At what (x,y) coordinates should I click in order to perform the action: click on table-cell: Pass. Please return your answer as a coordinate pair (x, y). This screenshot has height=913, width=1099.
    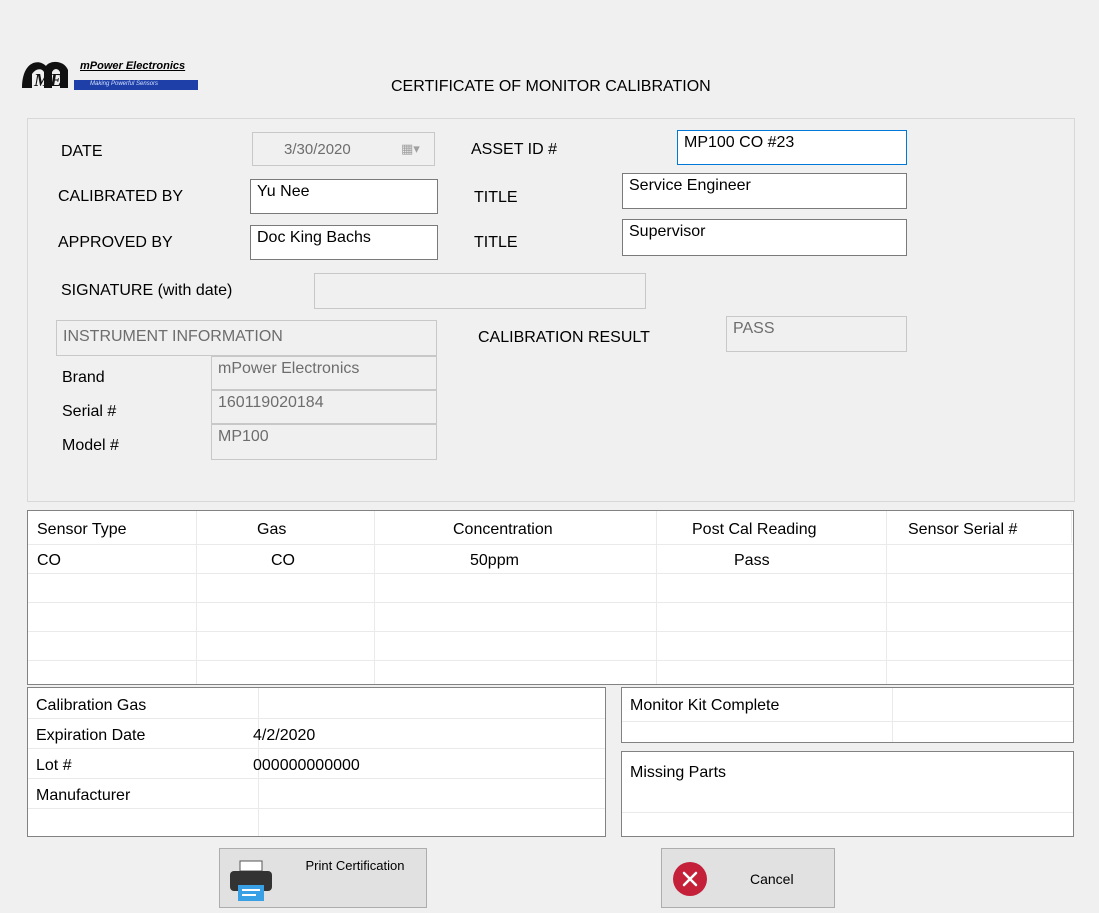
    Looking at the image, I should click on (752, 561).